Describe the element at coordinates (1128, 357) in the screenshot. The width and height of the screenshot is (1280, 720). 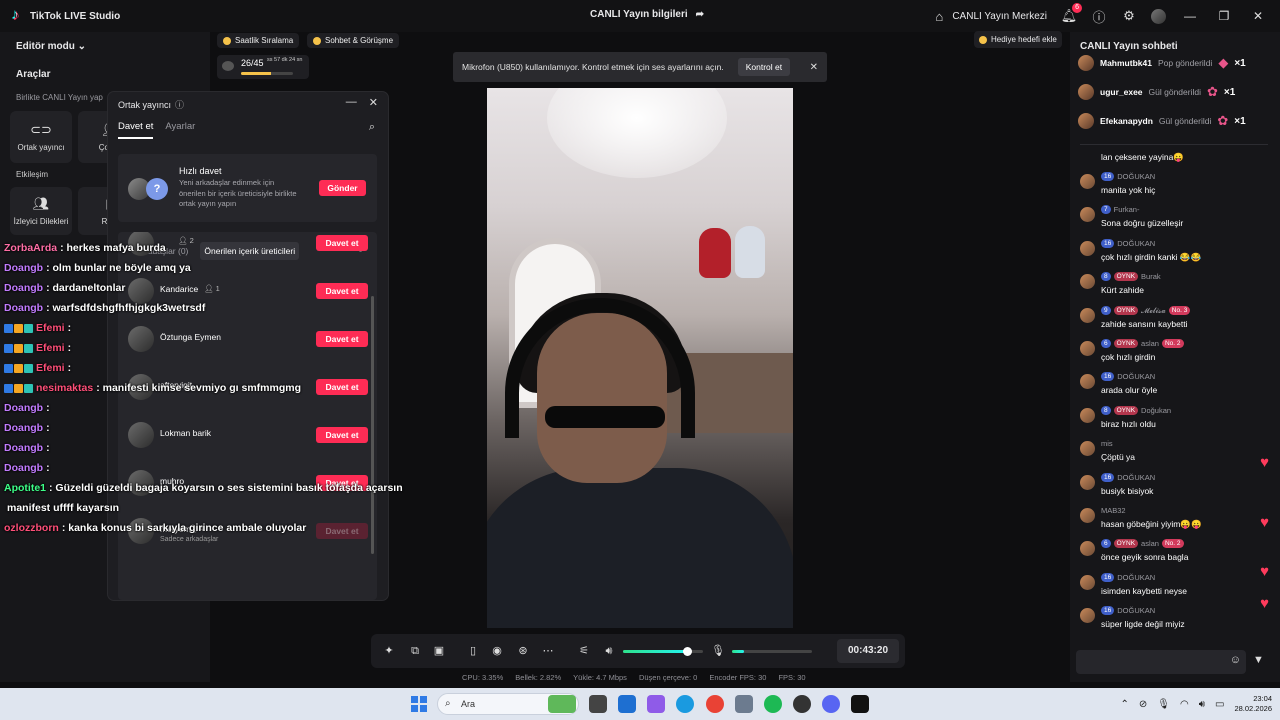
I see `chat-text: çok hızlı girdin` at that location.